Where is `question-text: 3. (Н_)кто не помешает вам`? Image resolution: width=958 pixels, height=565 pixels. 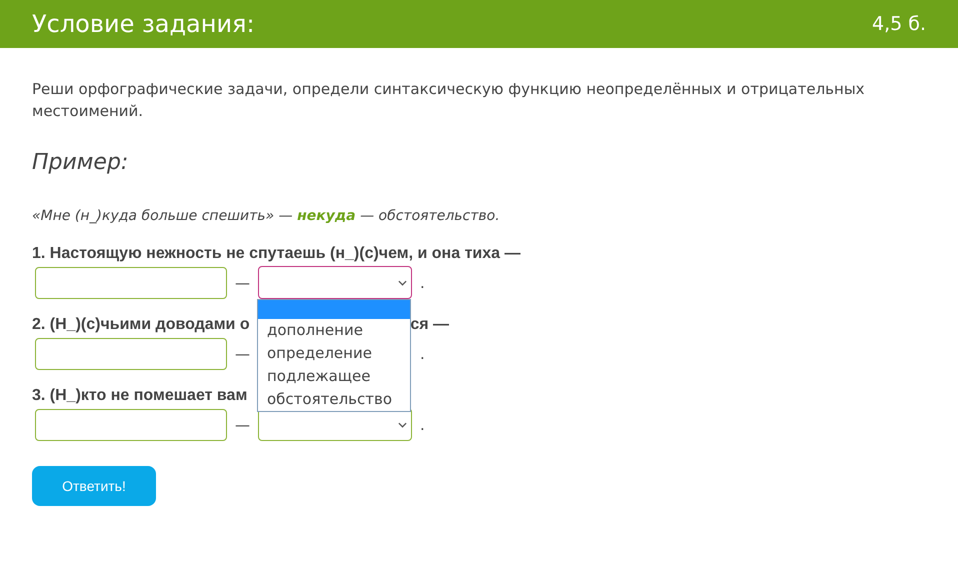
question-text: 3. (Н_)кто не помешает вам is located at coordinates (140, 396).